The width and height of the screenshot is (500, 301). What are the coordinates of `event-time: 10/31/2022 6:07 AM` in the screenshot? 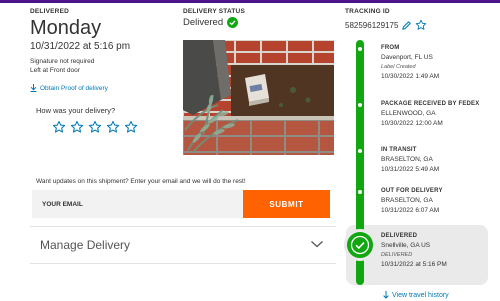 It's located at (410, 210).